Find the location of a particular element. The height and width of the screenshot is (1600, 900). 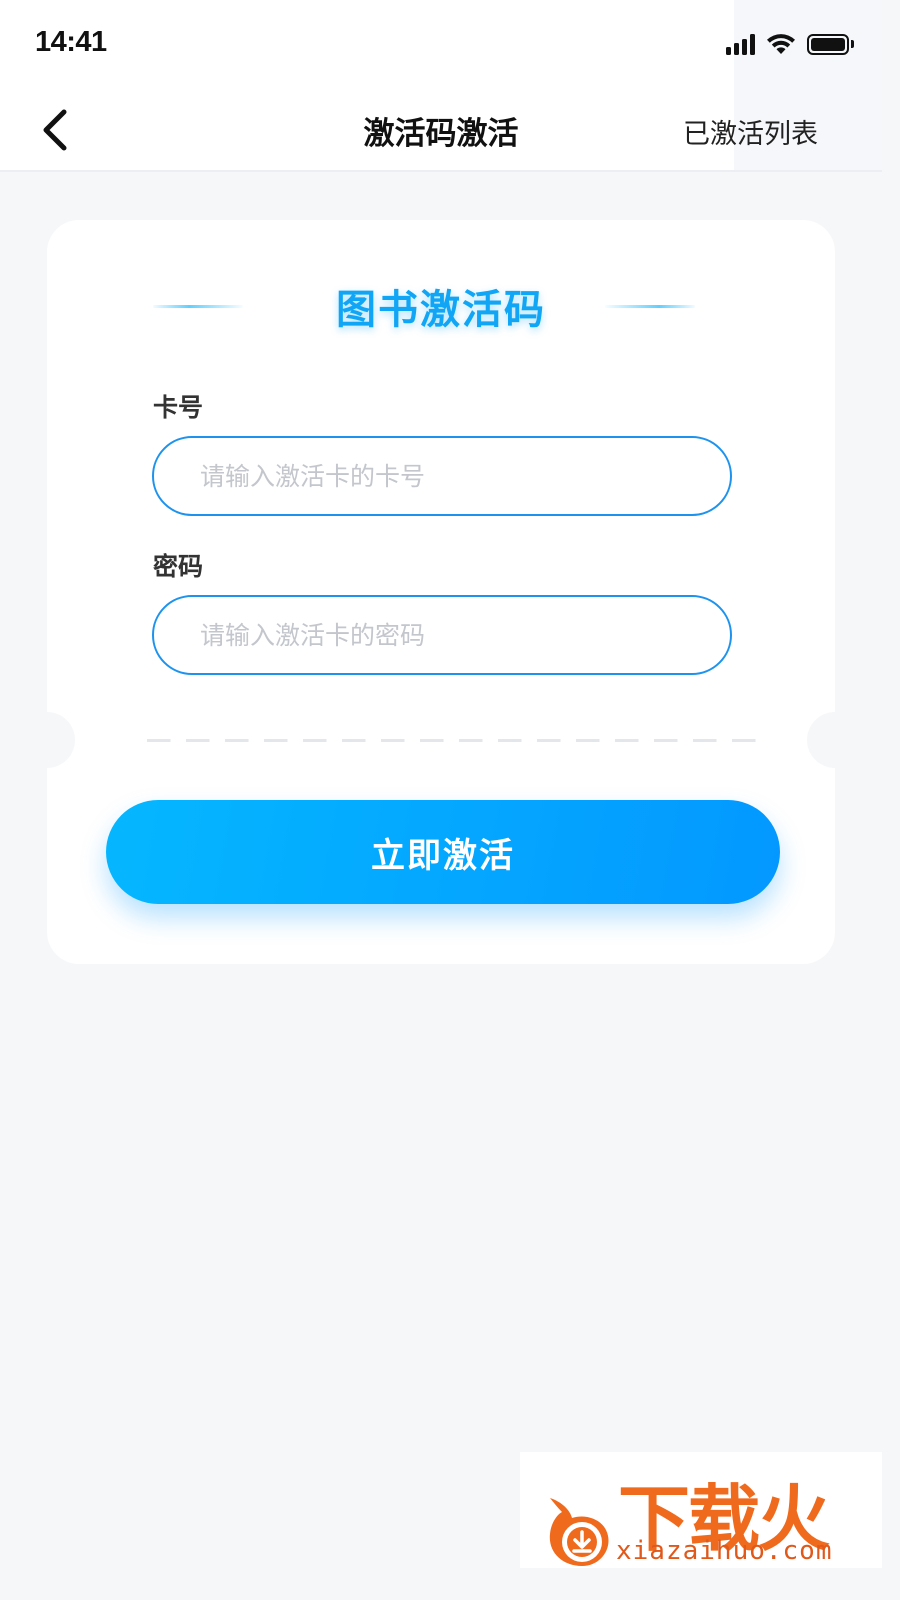

password-label: 密码 is located at coordinates (178, 566).